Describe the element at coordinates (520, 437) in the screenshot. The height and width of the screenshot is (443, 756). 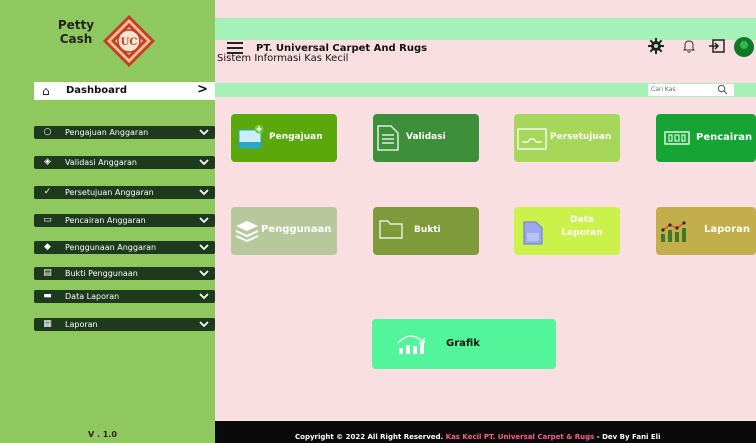
I see `footer-highlight: Kas Kecil PT. Universal Carpet & Rugs` at that location.